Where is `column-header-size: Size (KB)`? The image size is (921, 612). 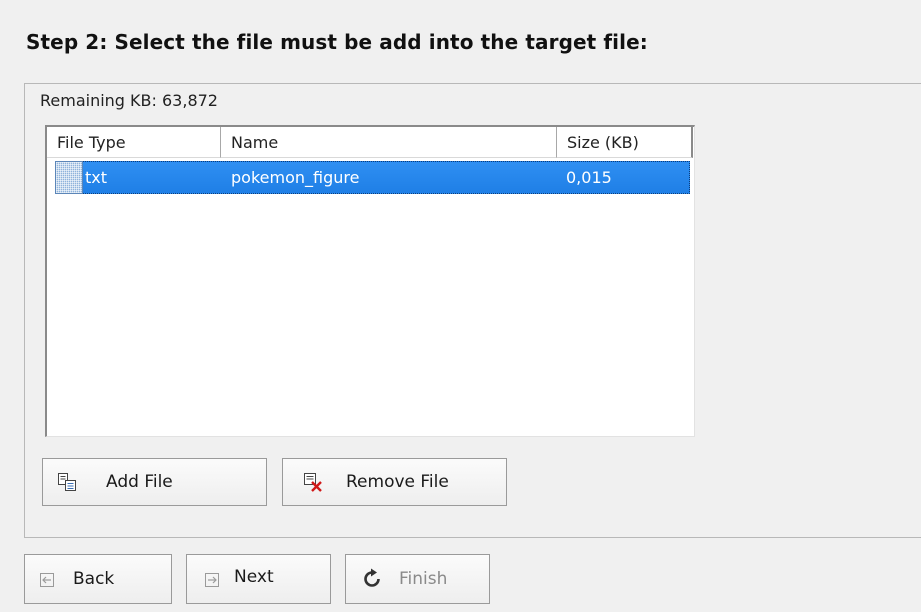 column-header-size: Size (KB) is located at coordinates (625, 142).